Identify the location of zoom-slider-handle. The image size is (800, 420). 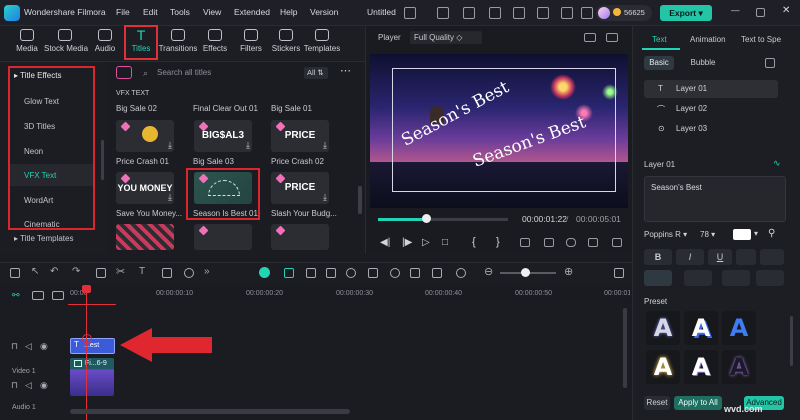
(525, 272).